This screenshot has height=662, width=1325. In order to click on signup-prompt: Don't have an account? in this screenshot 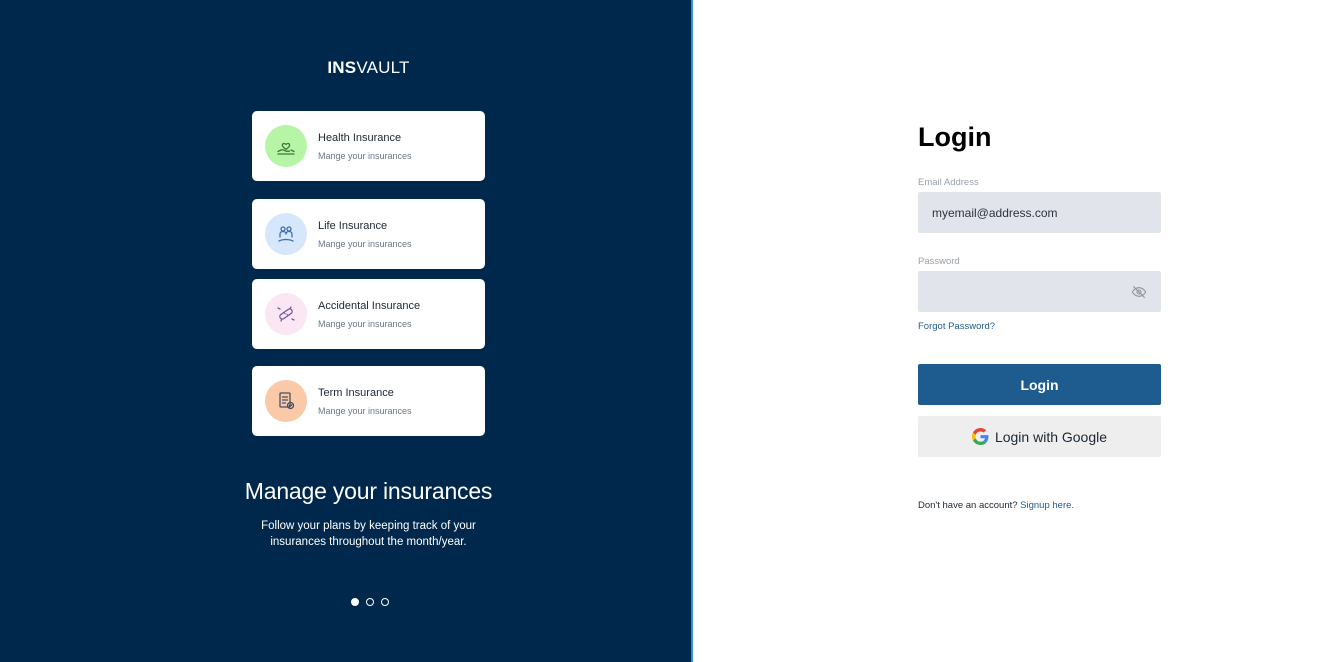, I will do `click(968, 505)`.